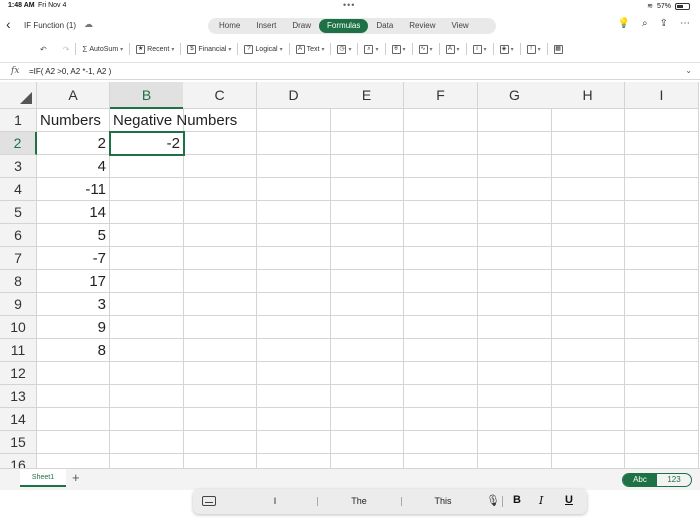 Image resolution: width=700 pixels, height=525 pixels. I want to click on cell-i7, so click(662, 258).